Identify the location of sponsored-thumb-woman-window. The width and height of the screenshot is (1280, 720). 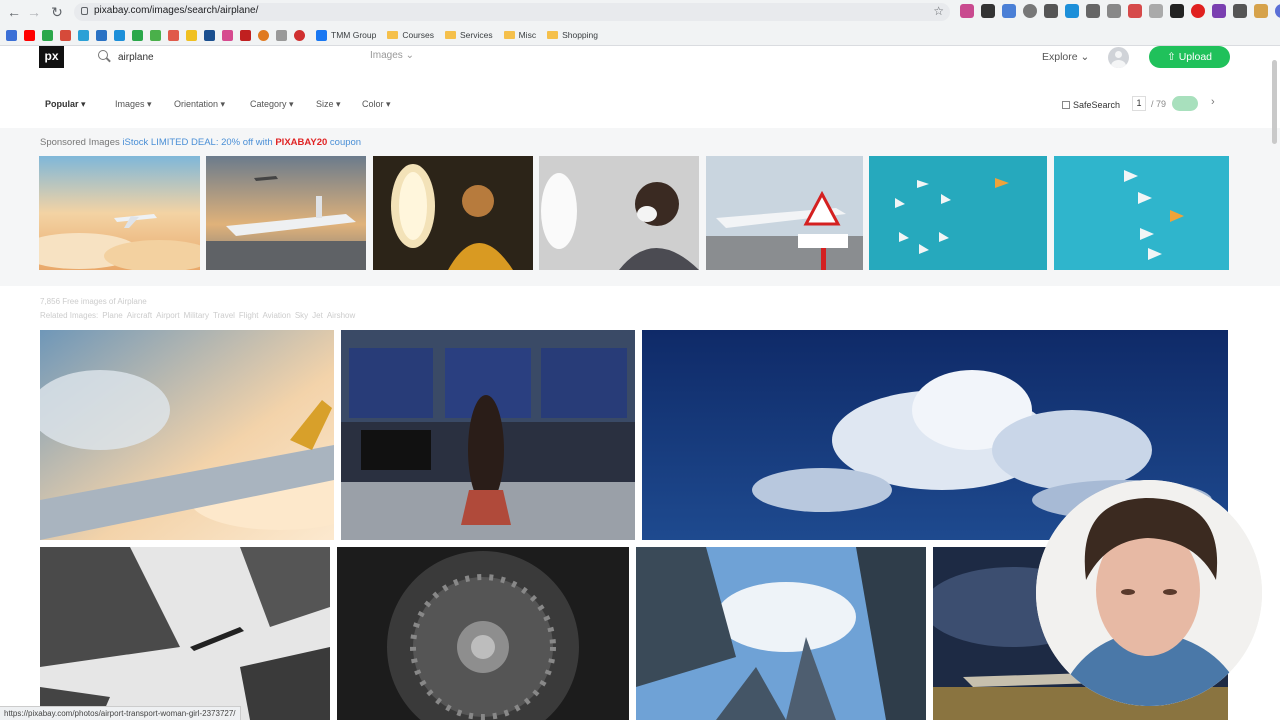
(453, 213).